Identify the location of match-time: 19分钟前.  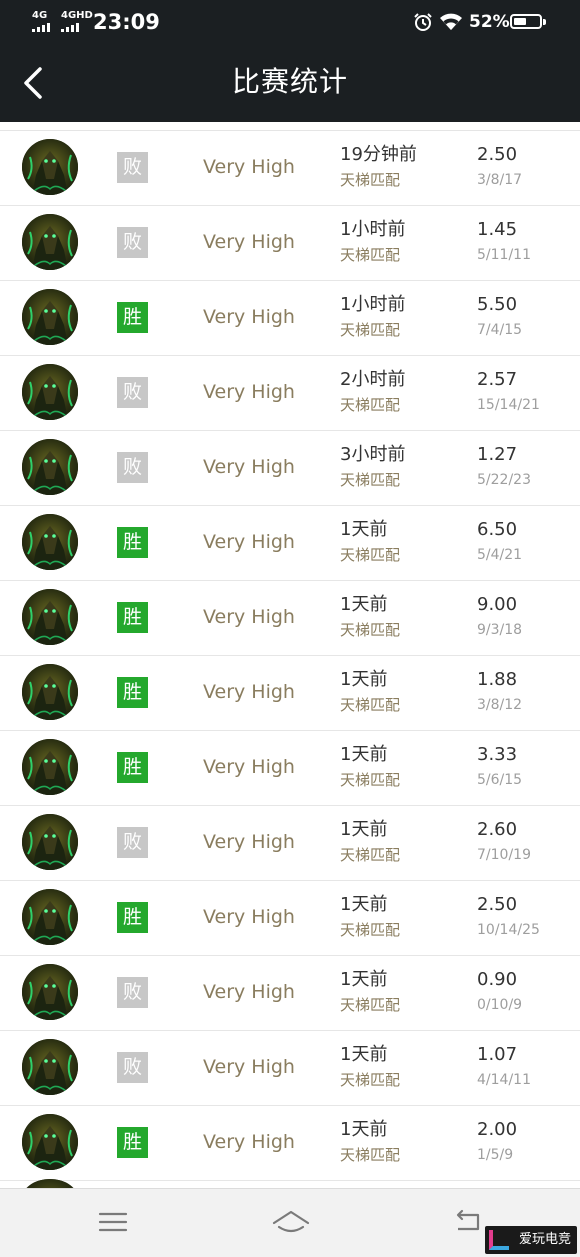
(378, 154).